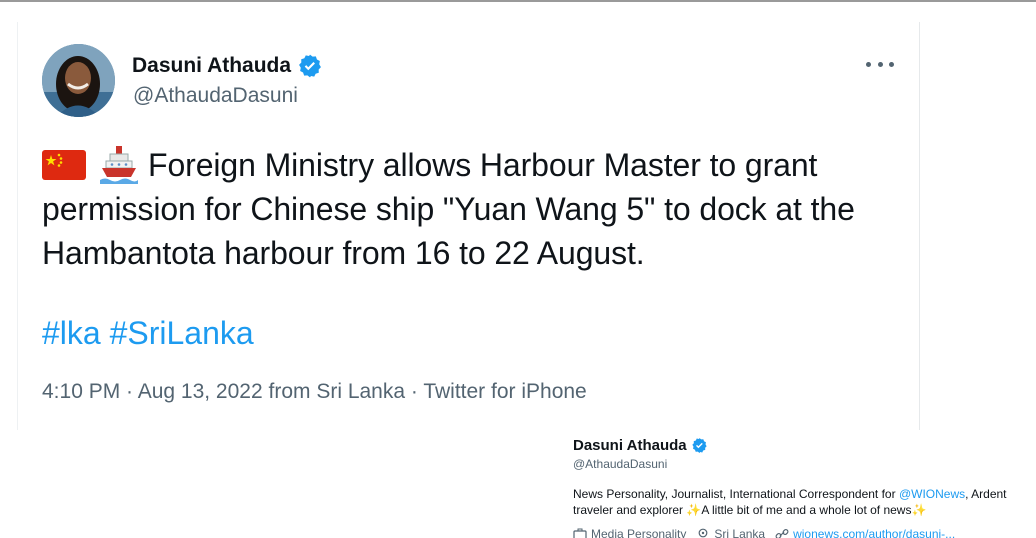 The height and width of the screenshot is (538, 1036). I want to click on bio-mention-wionews: @WIONews, so click(932, 494).